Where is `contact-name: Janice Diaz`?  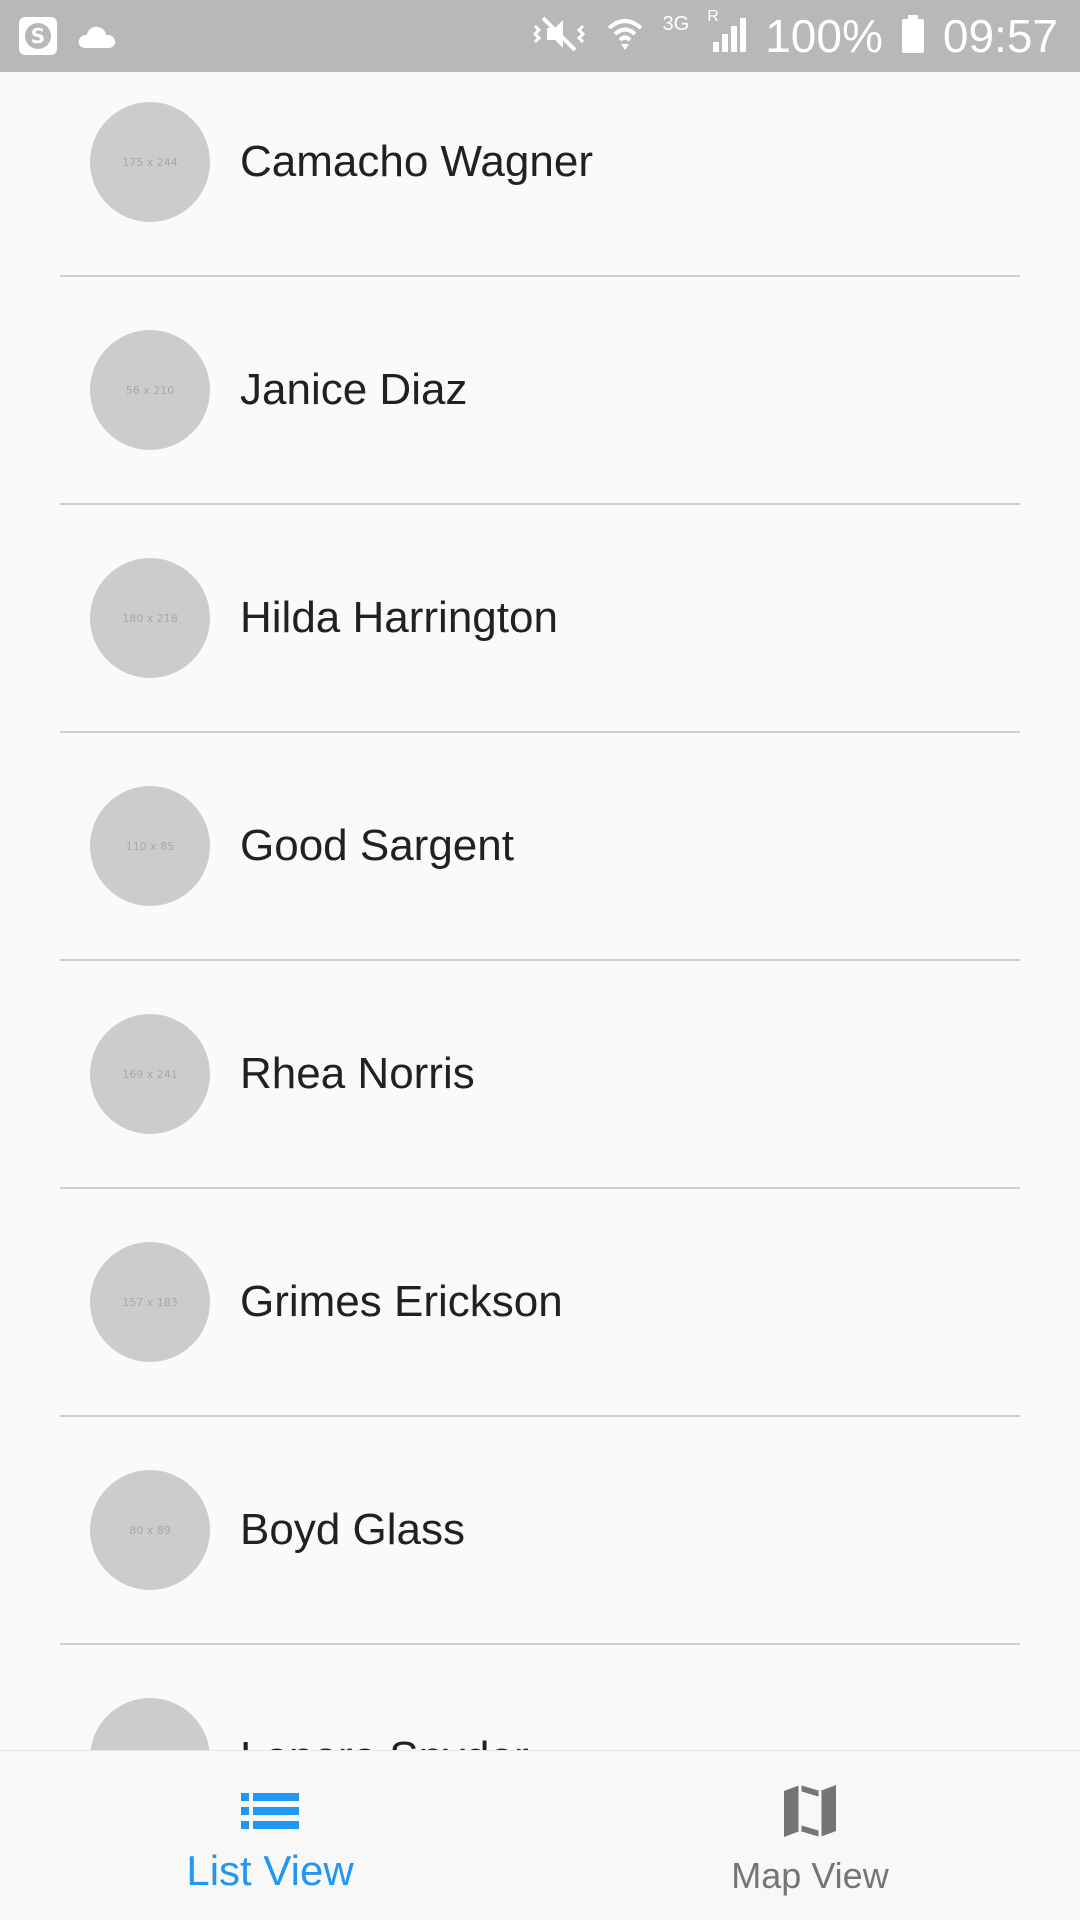
contact-name: Janice Diaz is located at coordinates (354, 389).